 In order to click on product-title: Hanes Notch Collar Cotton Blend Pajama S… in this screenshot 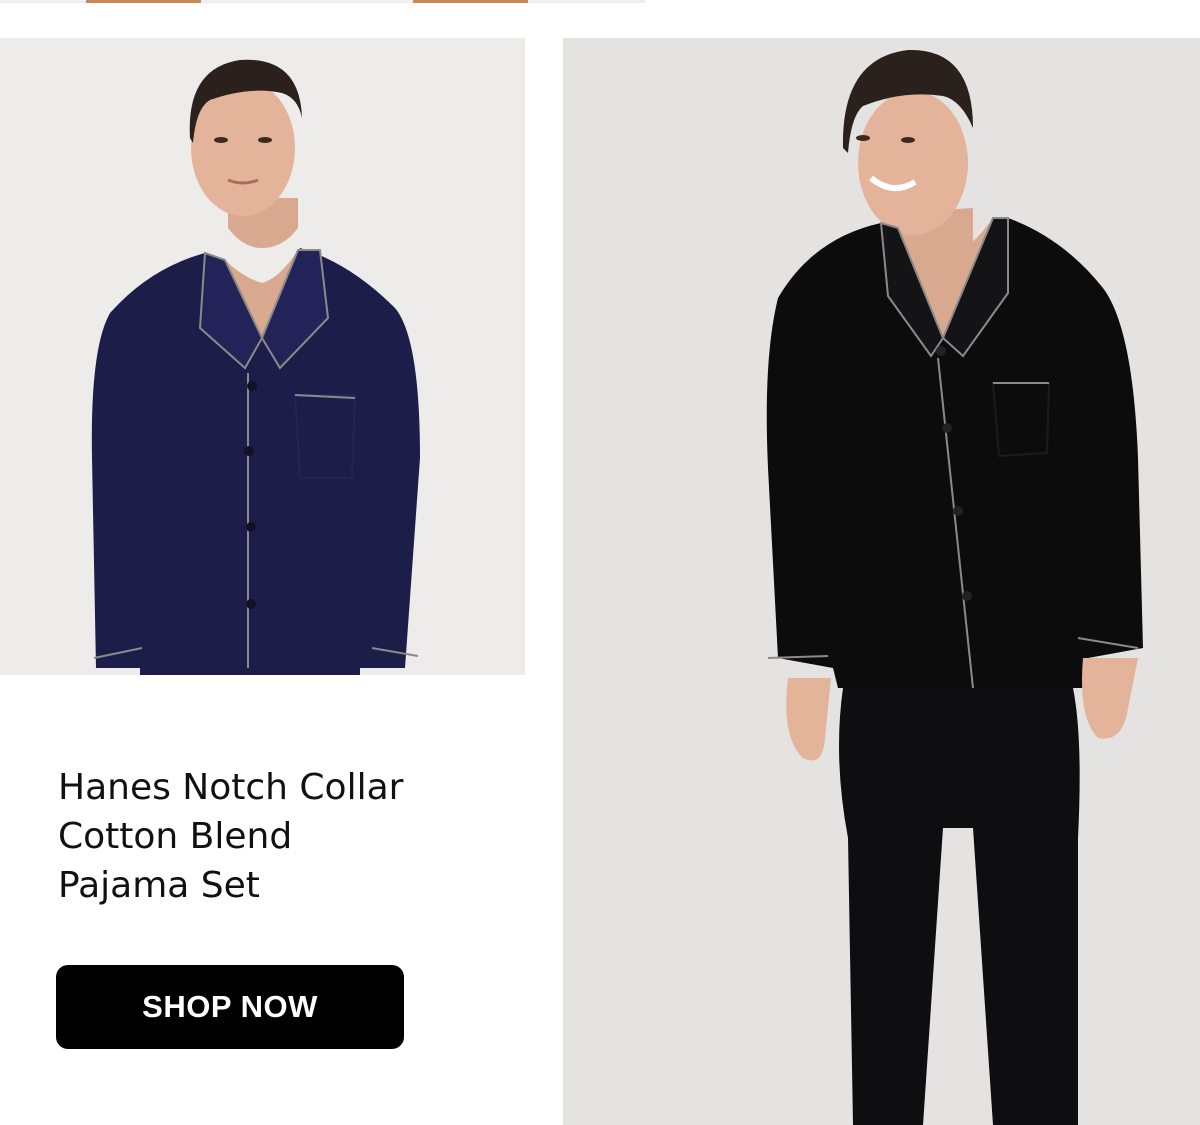, I will do `click(268, 836)`.